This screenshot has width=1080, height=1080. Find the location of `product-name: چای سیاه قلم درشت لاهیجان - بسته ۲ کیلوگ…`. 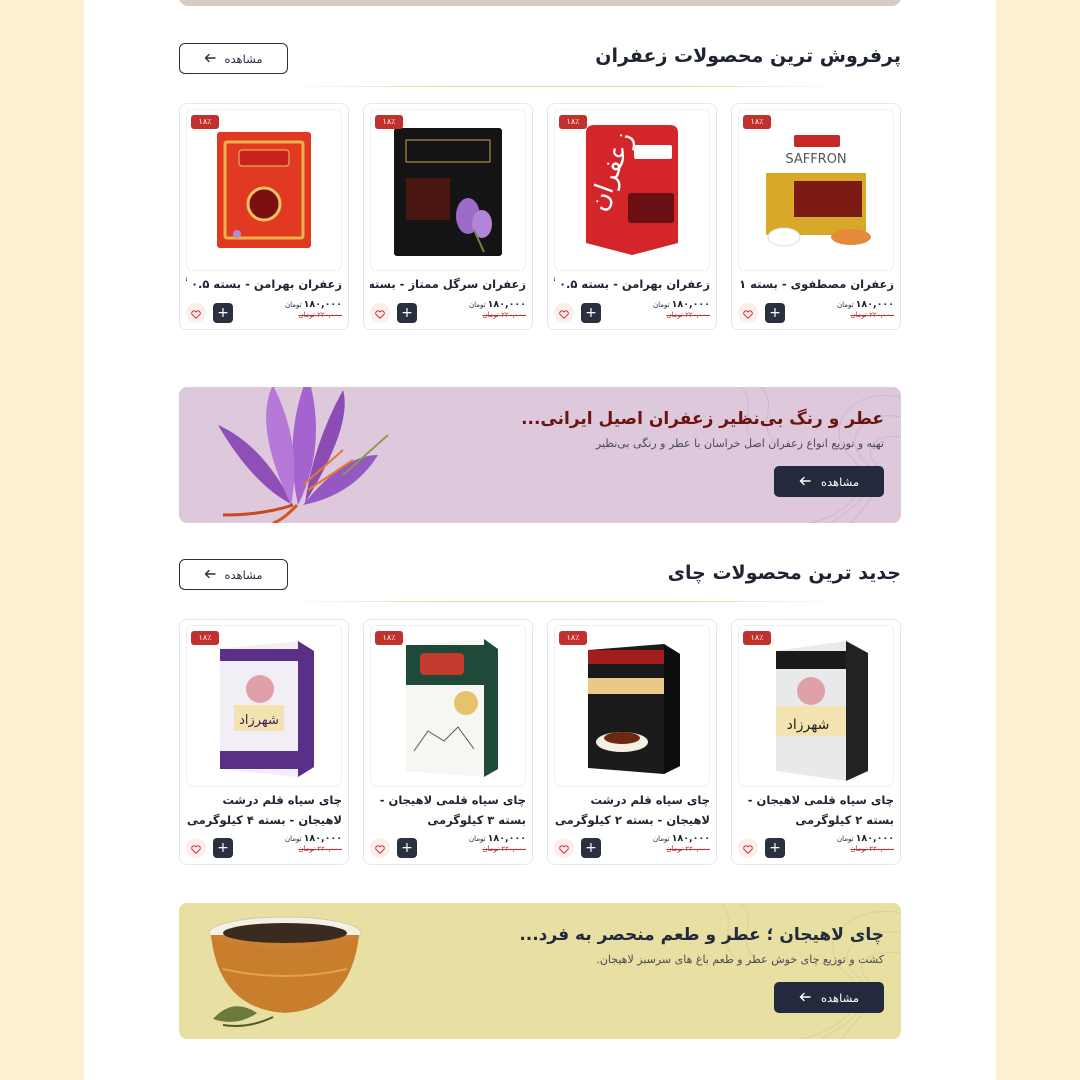

product-name: چای سیاه قلم درشت لاهیجان - بسته ۲ کیلوگ… is located at coordinates (632, 810).